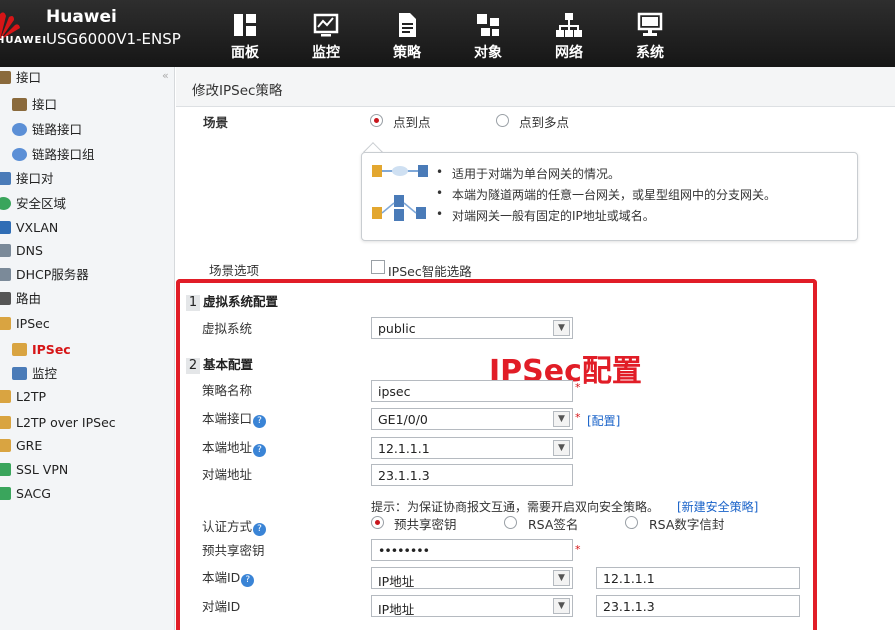 This screenshot has height=630, width=895. I want to click on sidebar-item-interface: 接口, so click(34, 105).